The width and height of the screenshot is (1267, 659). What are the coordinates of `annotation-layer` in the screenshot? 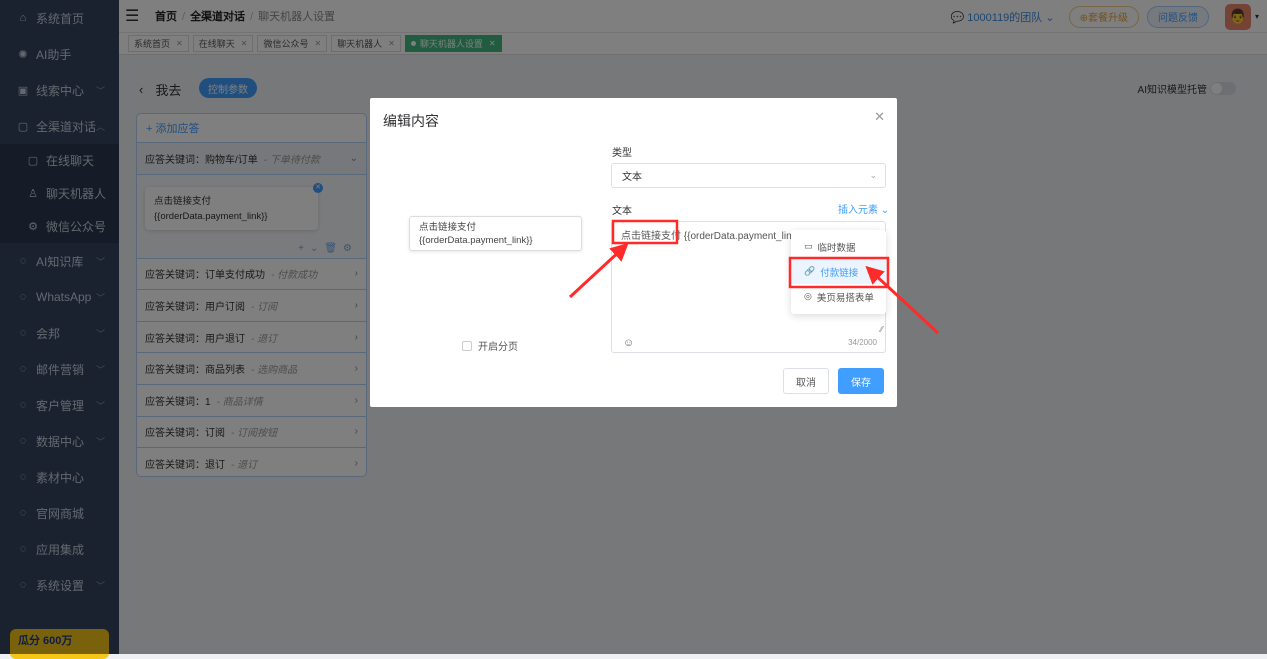 It's located at (754, 277).